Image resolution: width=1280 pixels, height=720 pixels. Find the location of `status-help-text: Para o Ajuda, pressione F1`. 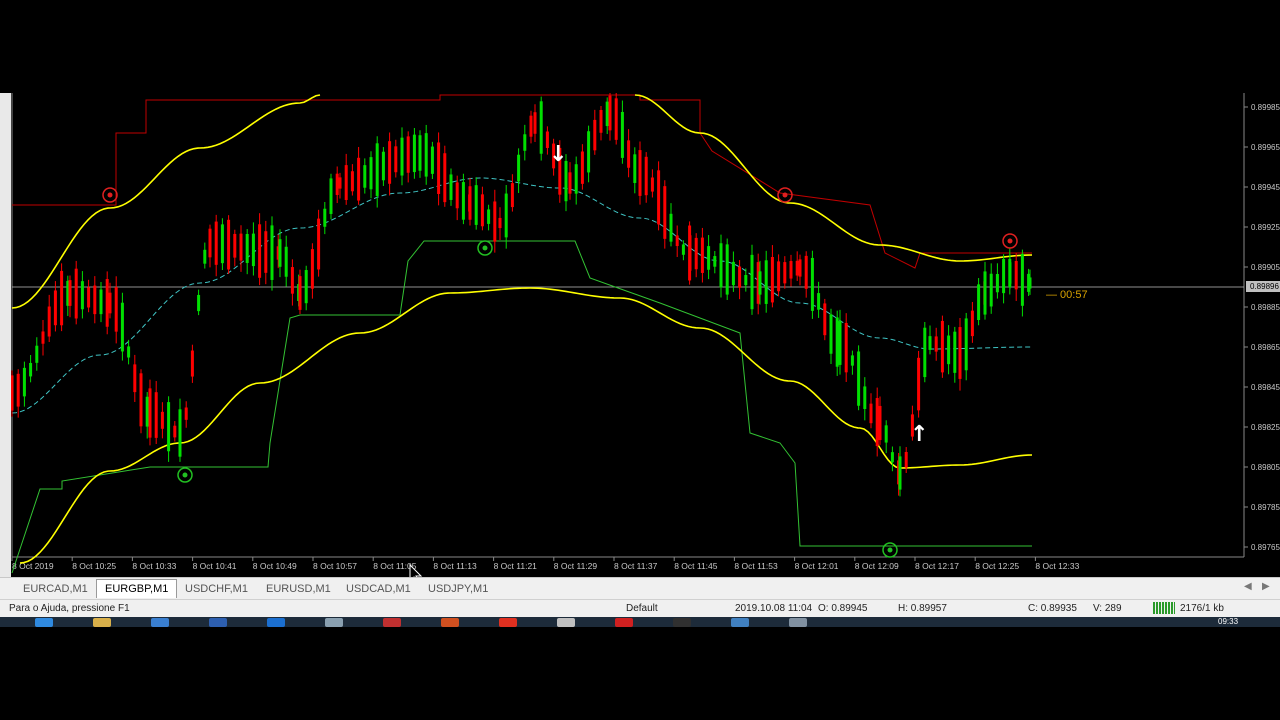

status-help-text: Para o Ajuda, pressione F1 is located at coordinates (69, 608).